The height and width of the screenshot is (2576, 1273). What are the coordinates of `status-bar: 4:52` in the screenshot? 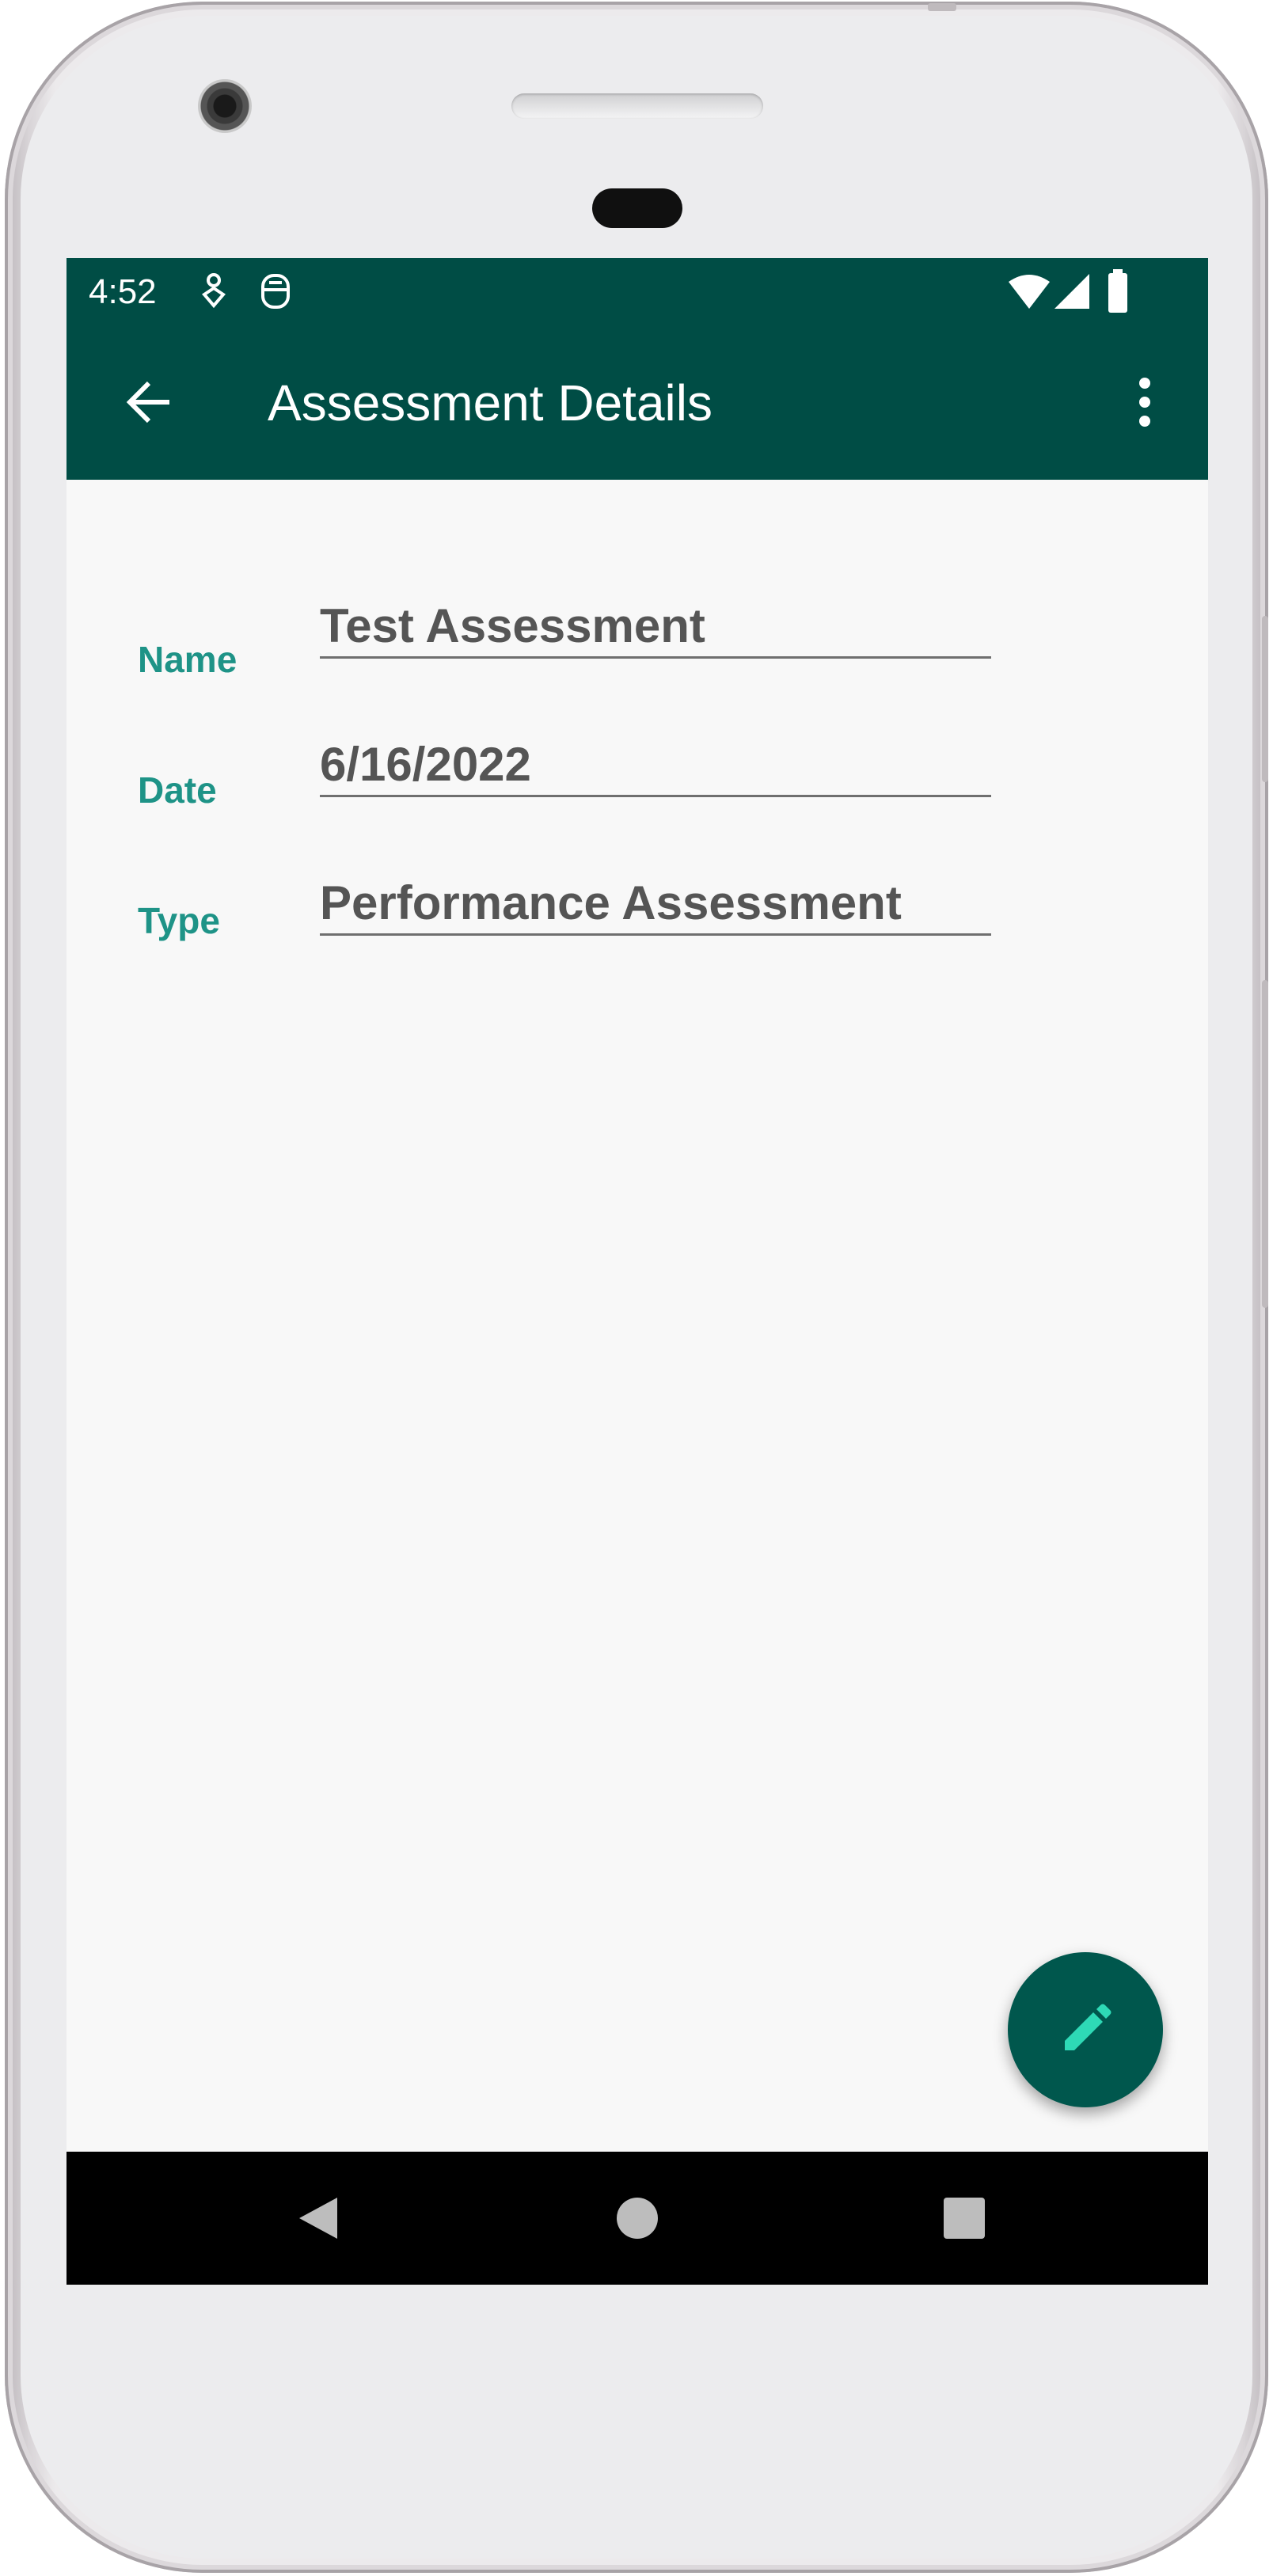 It's located at (637, 292).